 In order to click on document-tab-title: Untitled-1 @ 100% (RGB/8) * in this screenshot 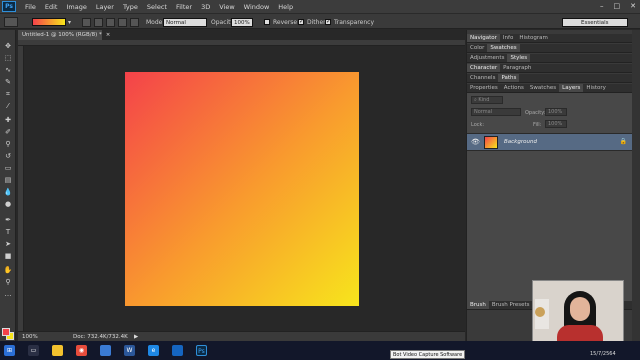, I will do `click(62, 35)`.